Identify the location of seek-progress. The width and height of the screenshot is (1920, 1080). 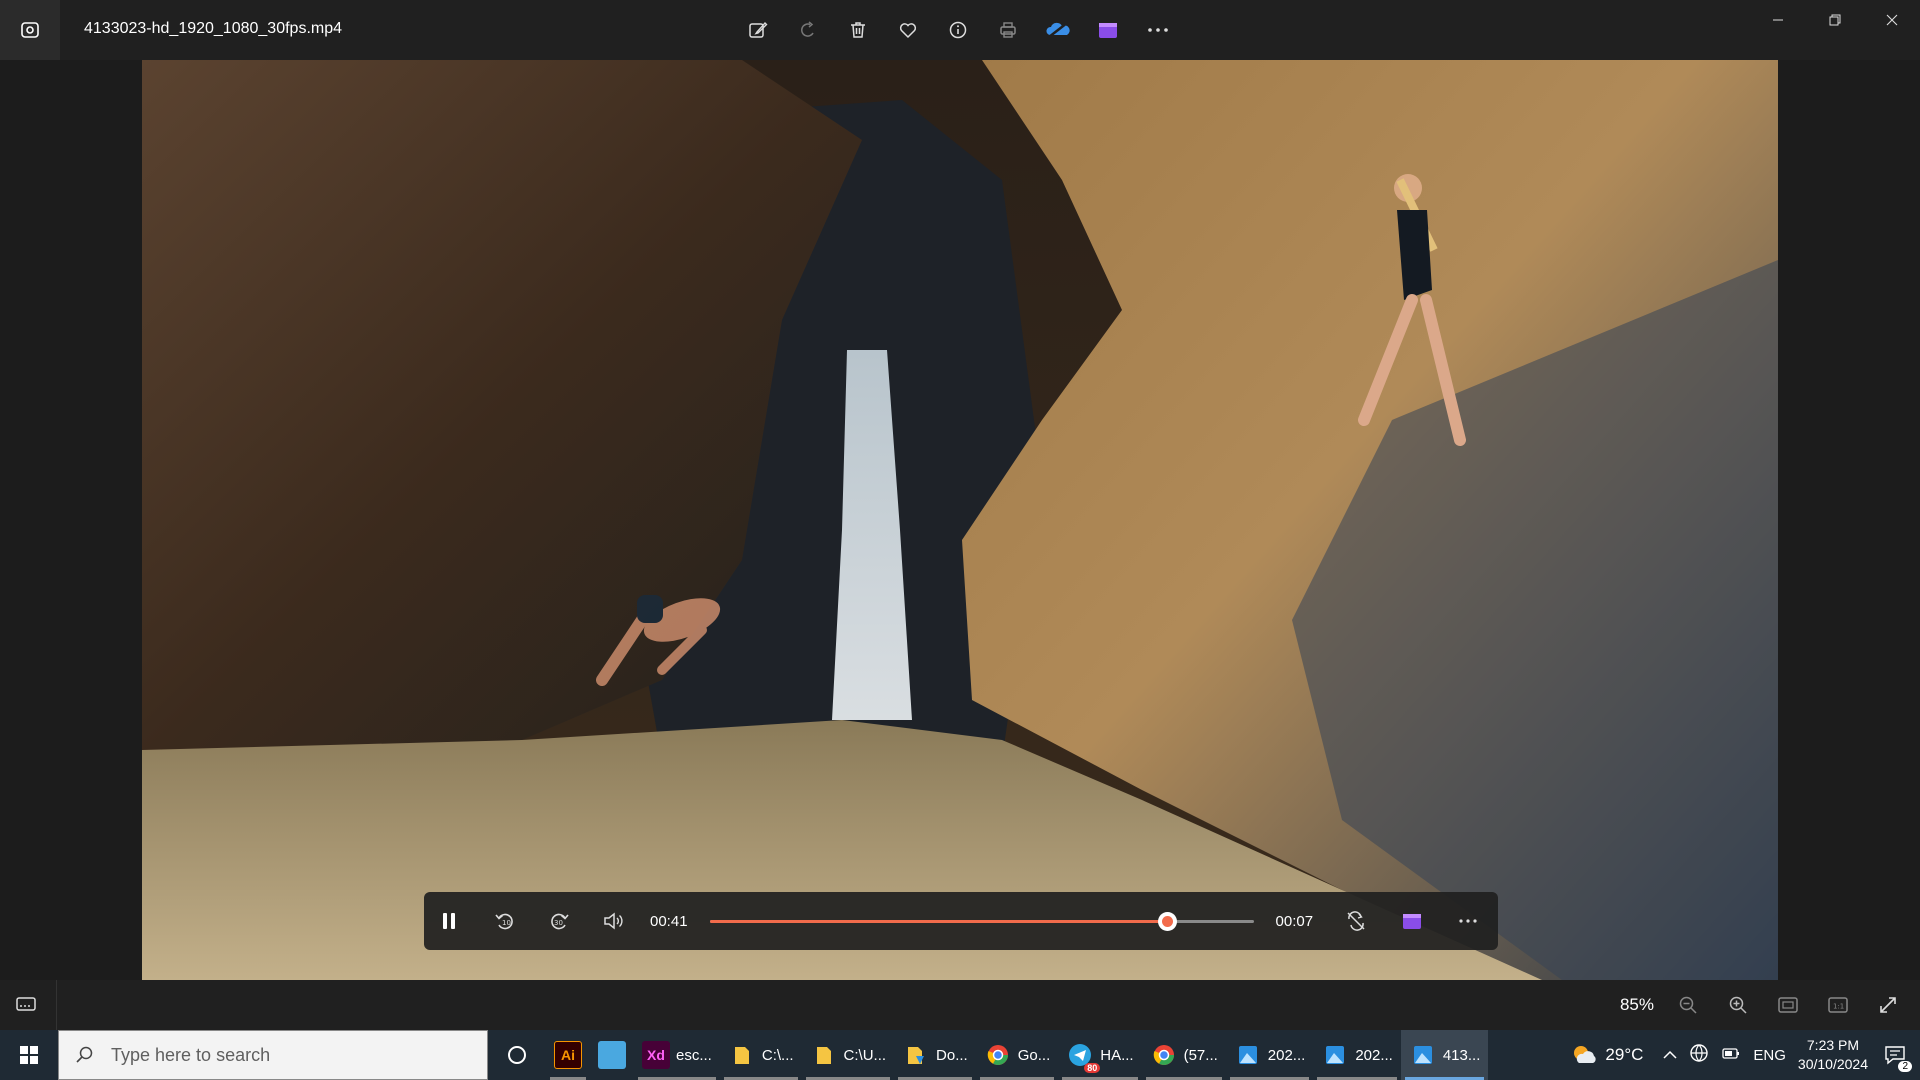
(938, 921).